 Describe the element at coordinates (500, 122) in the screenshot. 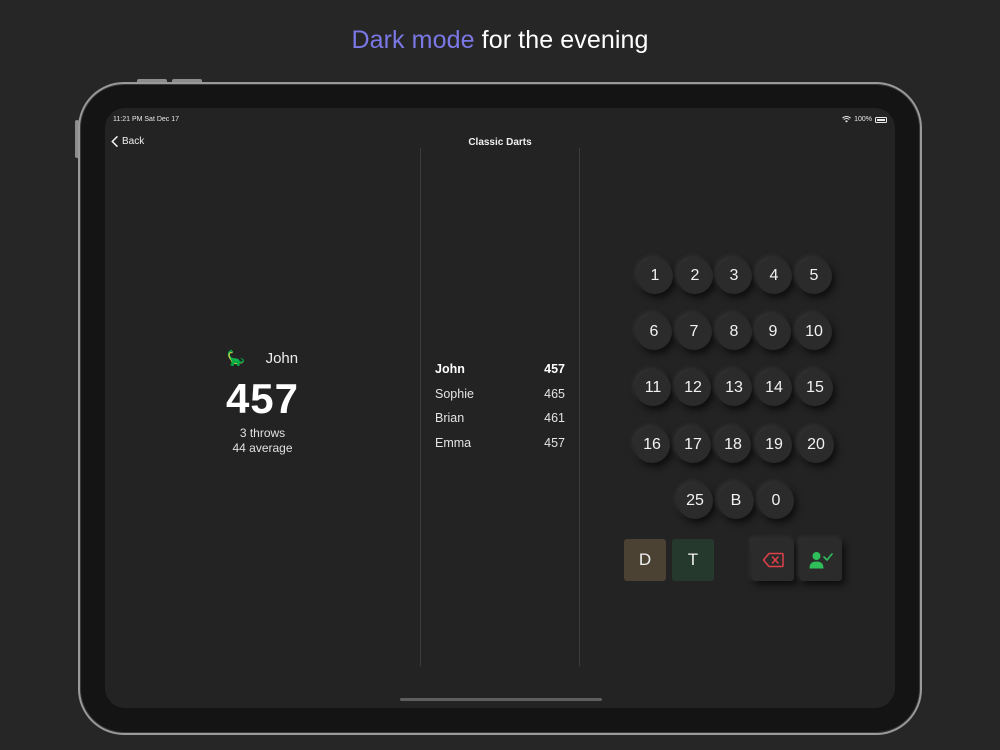

I see `status-bar: 11:21 PM Sat Dec 17 100%` at that location.